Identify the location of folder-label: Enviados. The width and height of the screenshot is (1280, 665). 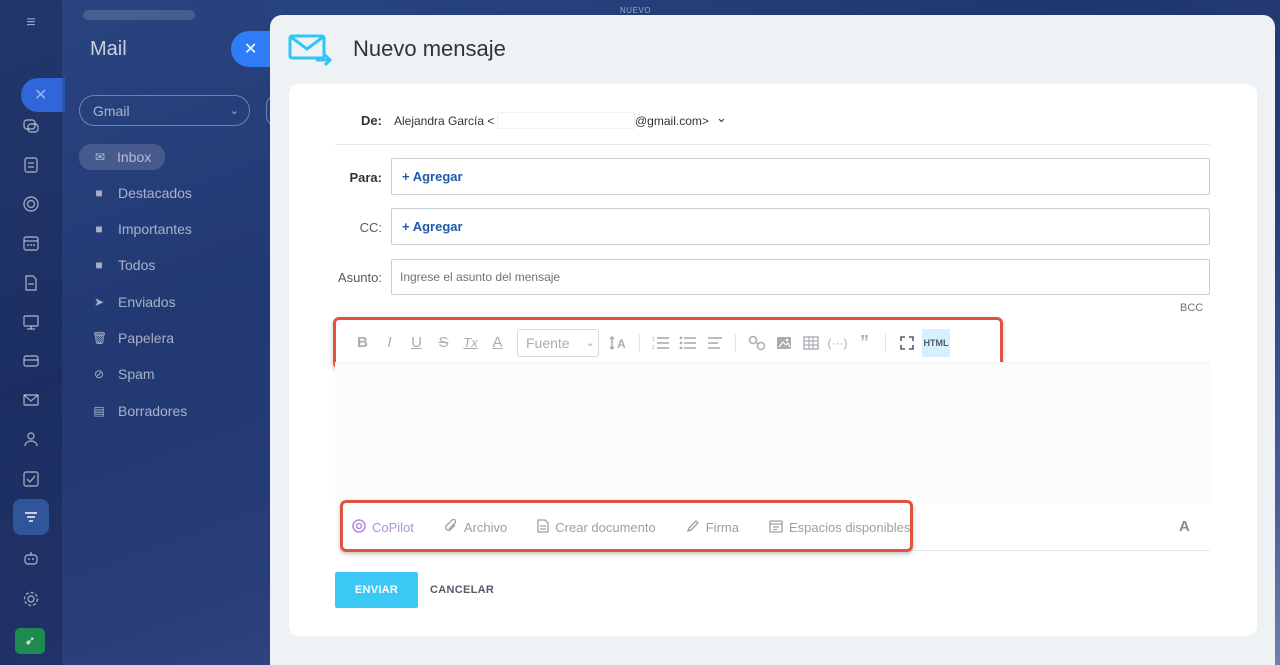
(147, 302).